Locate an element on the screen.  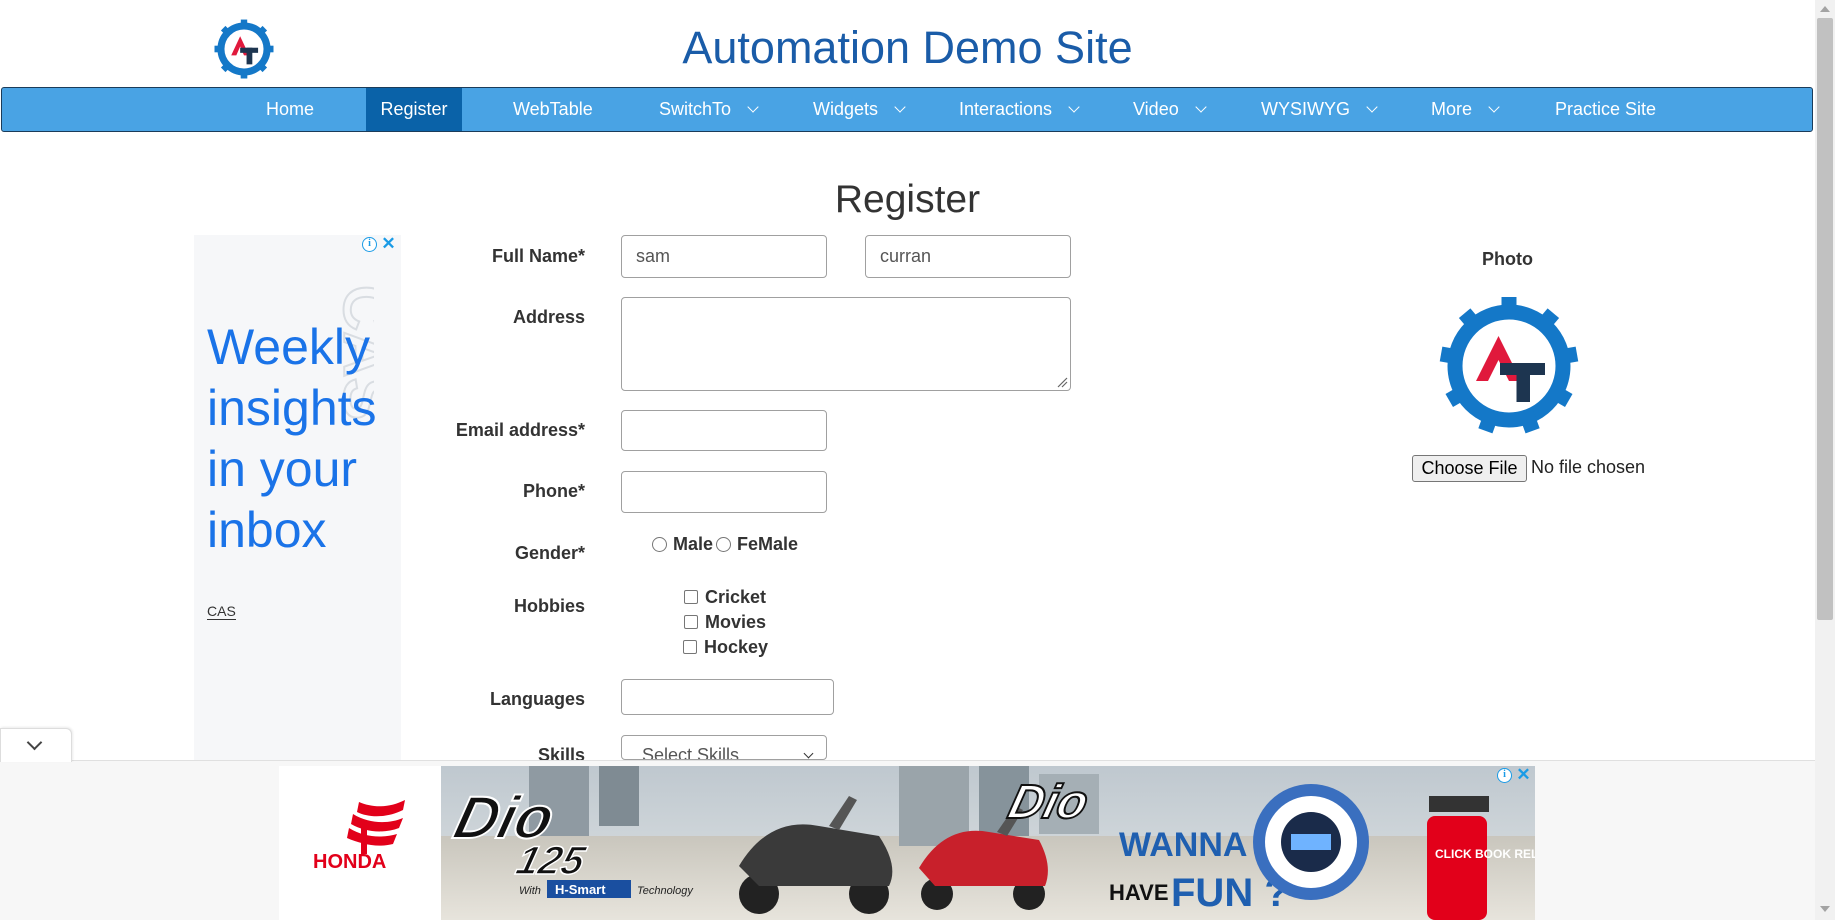
resize-grip-icon is located at coordinates (1062, 382).